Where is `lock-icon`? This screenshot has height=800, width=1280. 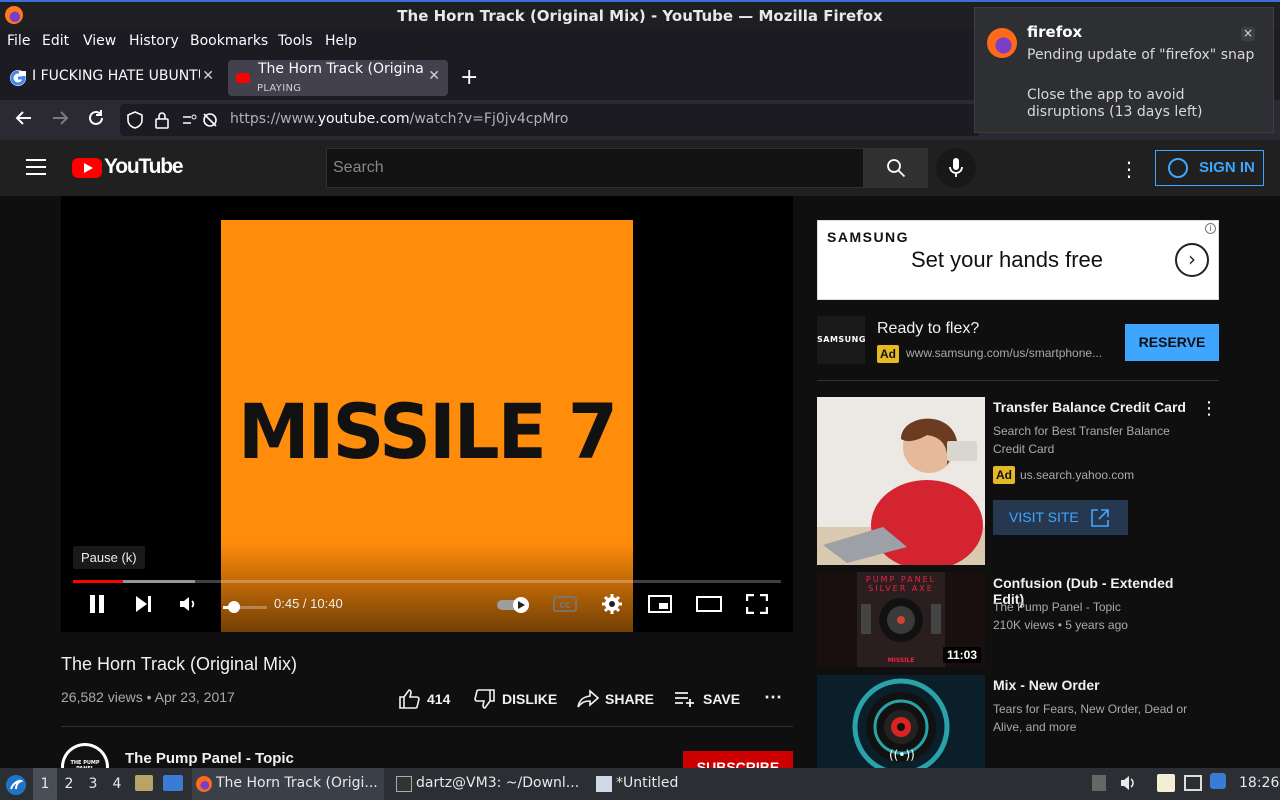 lock-icon is located at coordinates (162, 122).